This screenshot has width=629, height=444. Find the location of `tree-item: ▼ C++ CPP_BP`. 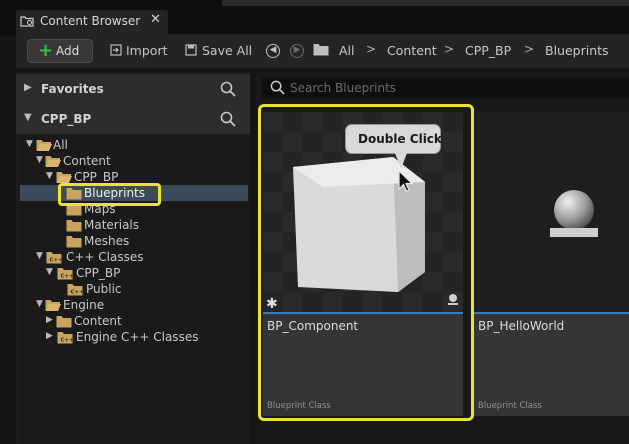

tree-item: ▼ C++ CPP_BP is located at coordinates (125, 274).